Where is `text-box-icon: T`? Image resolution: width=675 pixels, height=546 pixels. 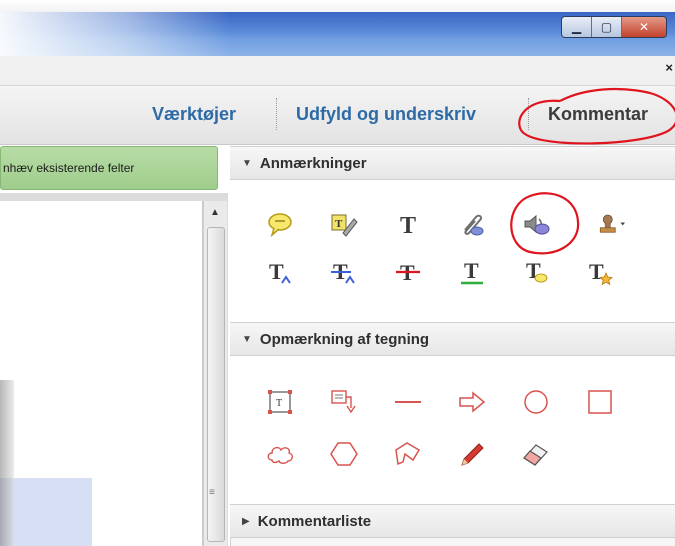
text-box-icon: T is located at coordinates (280, 402).